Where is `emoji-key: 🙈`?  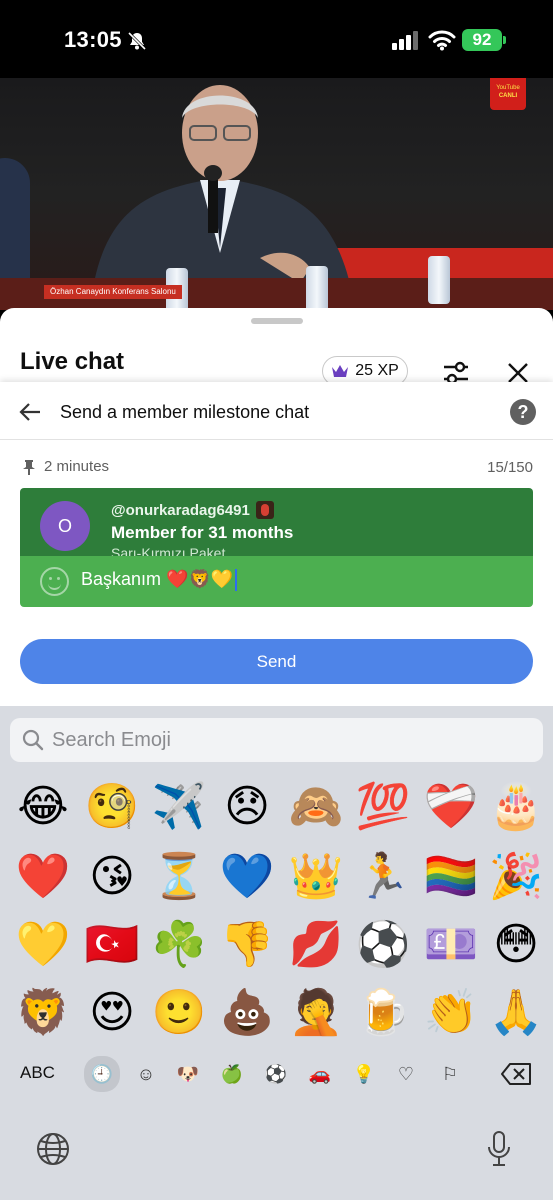
emoji-key: 🙈 is located at coordinates (316, 807).